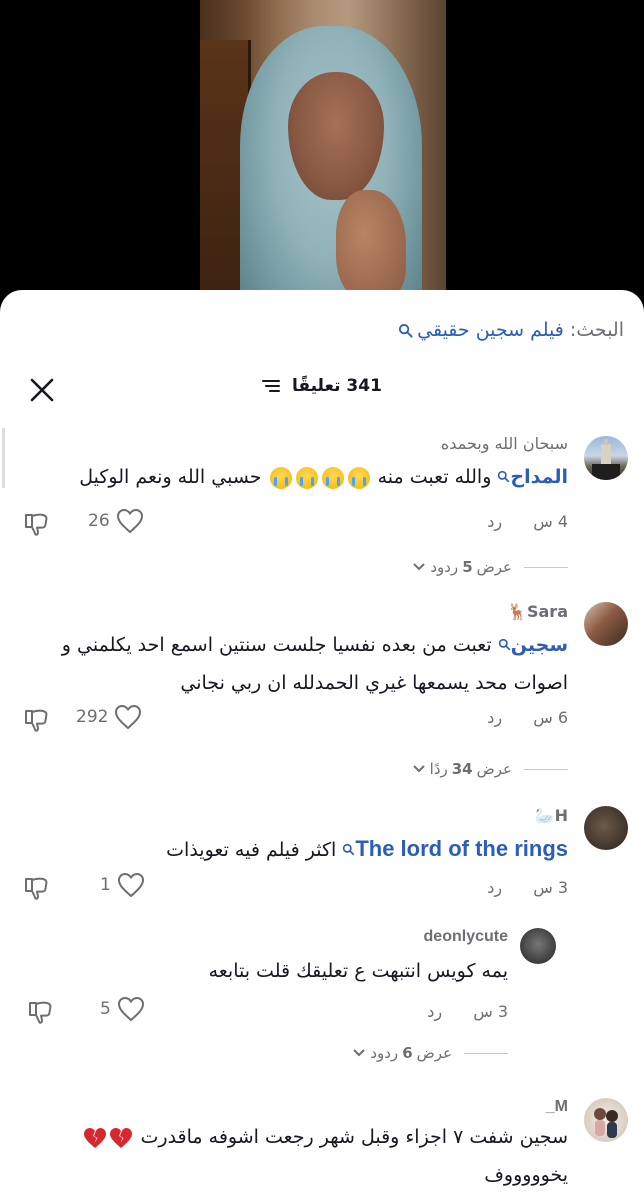 The width and height of the screenshot is (644, 1200). What do you see at coordinates (504, 443) in the screenshot?
I see `comment-username: سبحان الله وبحمده` at bounding box center [504, 443].